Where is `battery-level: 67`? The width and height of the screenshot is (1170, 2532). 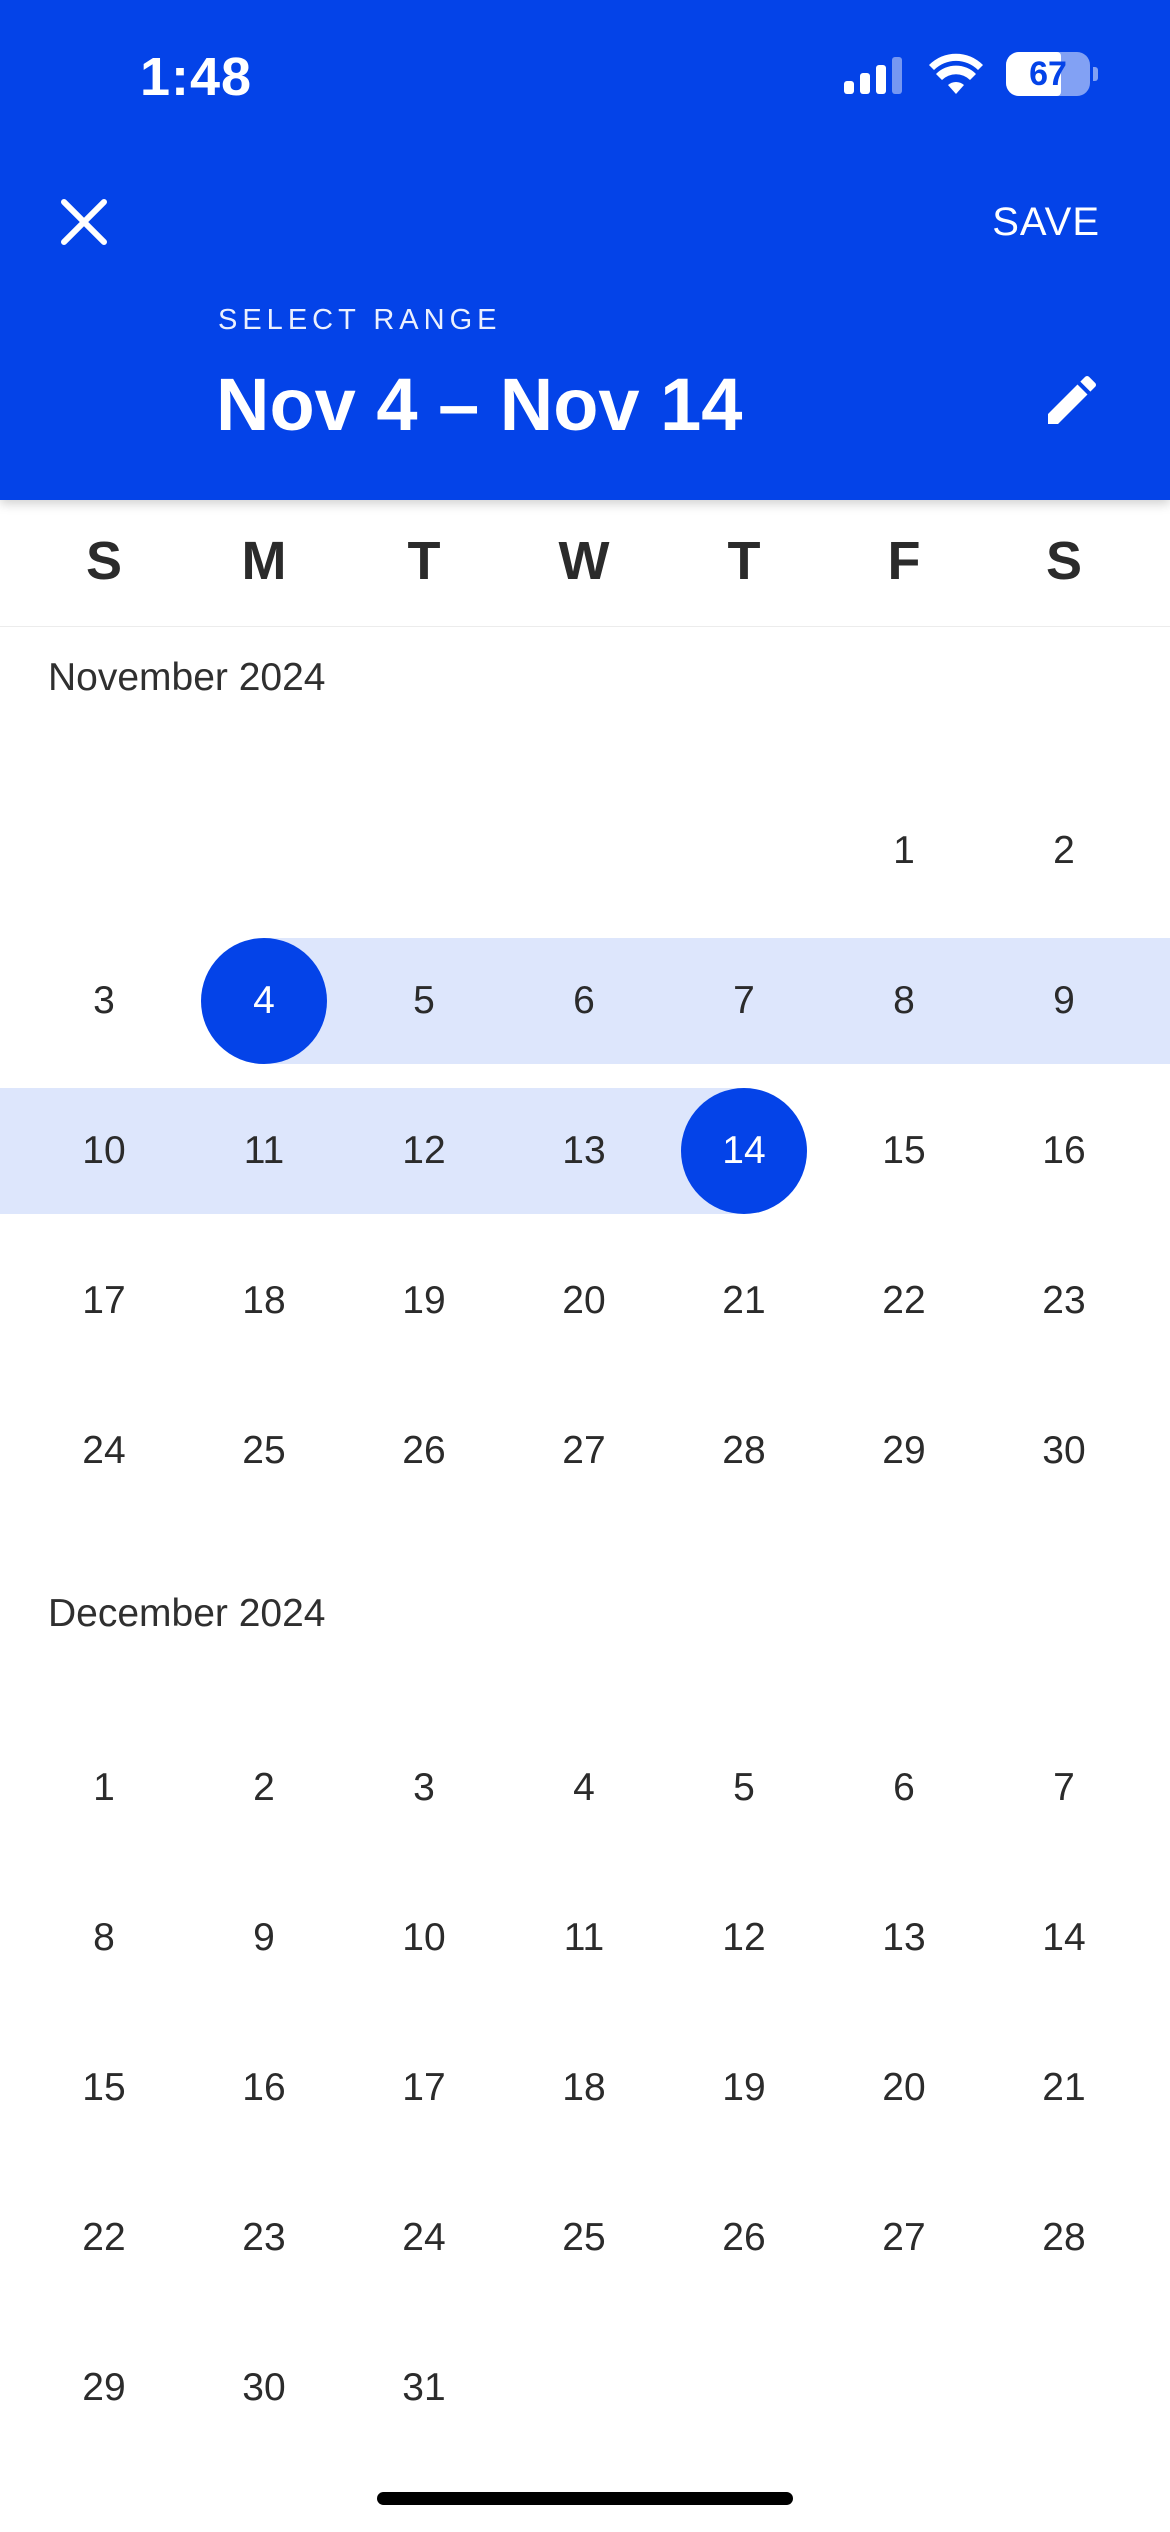 battery-level: 67 is located at coordinates (1048, 73).